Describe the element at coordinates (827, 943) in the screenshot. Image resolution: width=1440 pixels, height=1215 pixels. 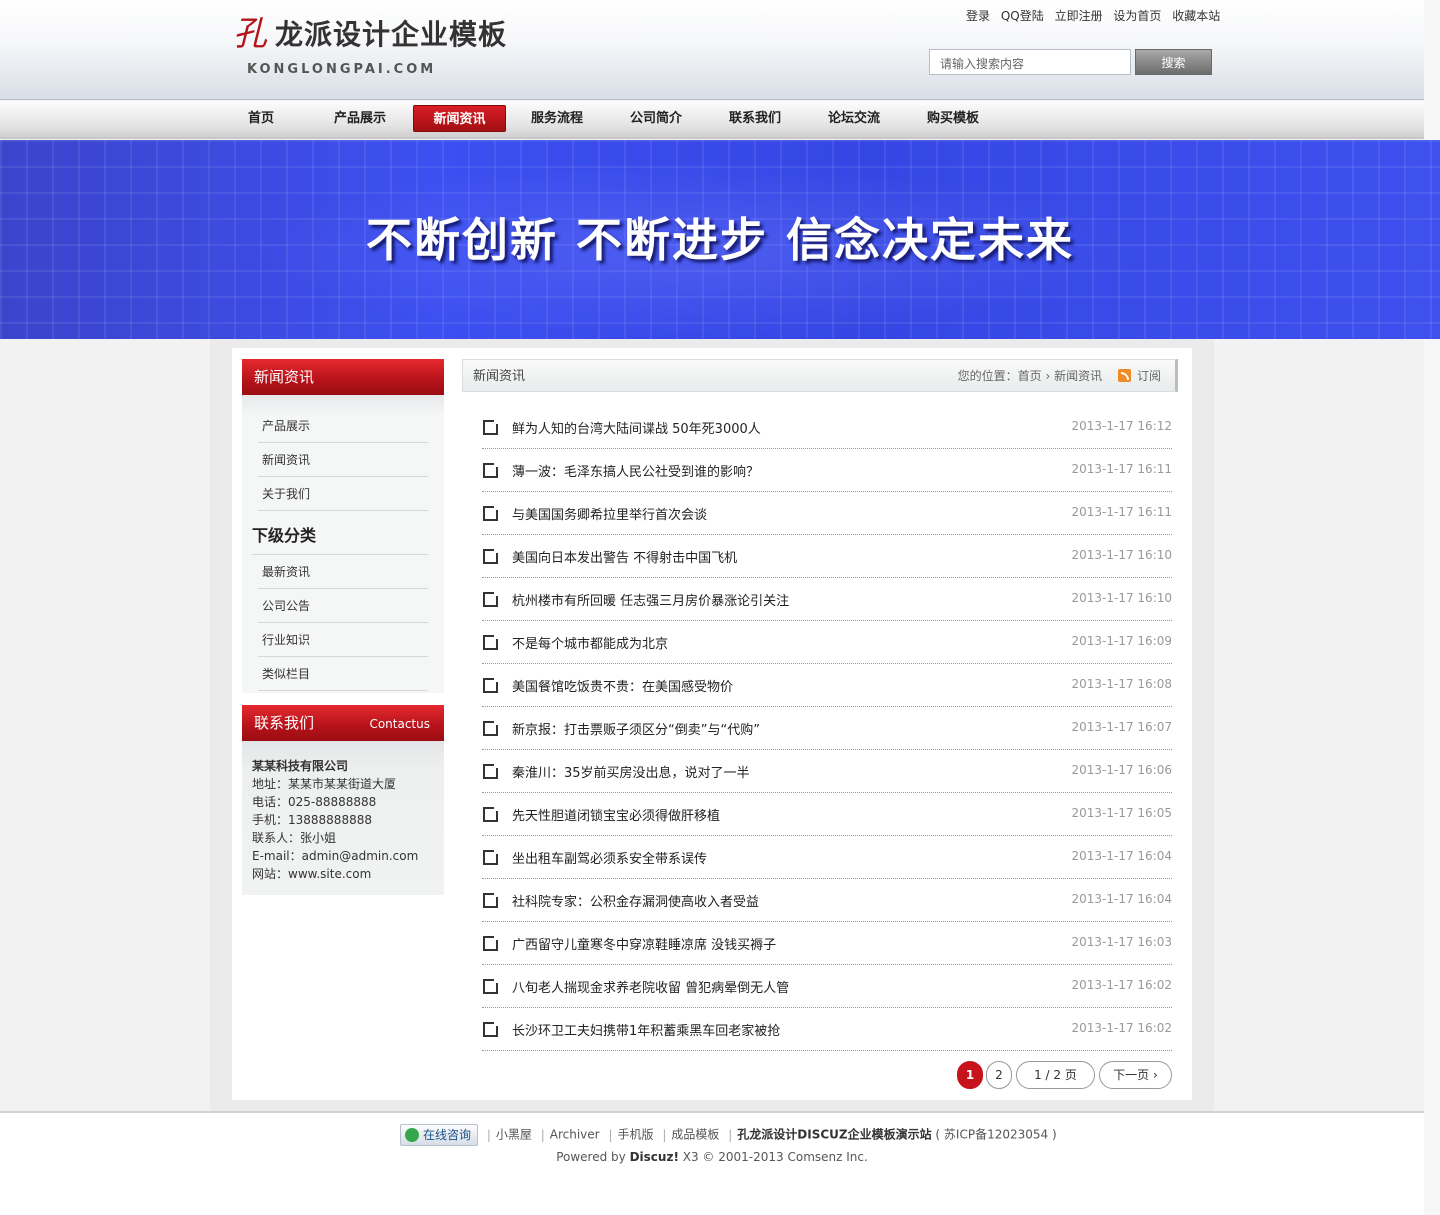
I see `list-item: 广西留守儿童寒冬中穿凉鞋睡凉席 没钱买褥子 2013-1-17 16:03` at that location.